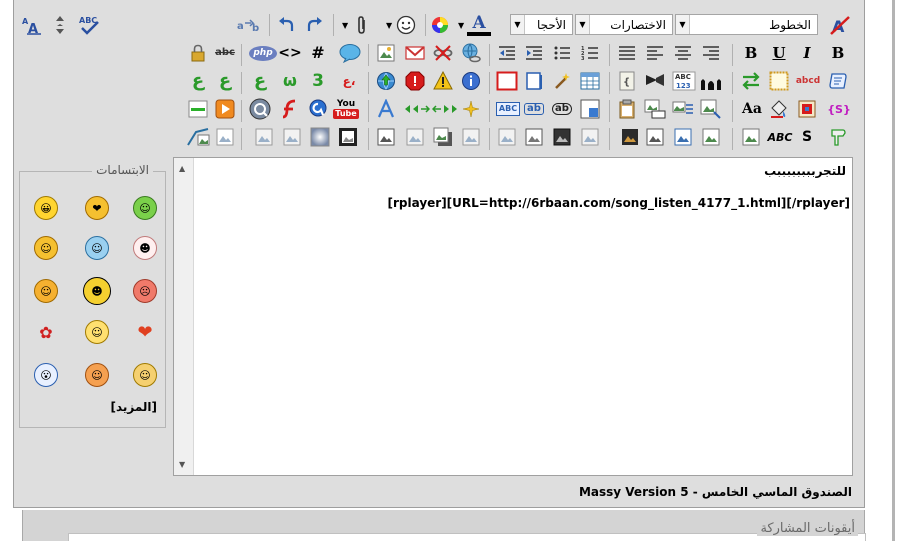 The width and height of the screenshot is (914, 541). Describe the element at coordinates (198, 81) in the screenshot. I see `arabic-ain-icon: ع` at that location.